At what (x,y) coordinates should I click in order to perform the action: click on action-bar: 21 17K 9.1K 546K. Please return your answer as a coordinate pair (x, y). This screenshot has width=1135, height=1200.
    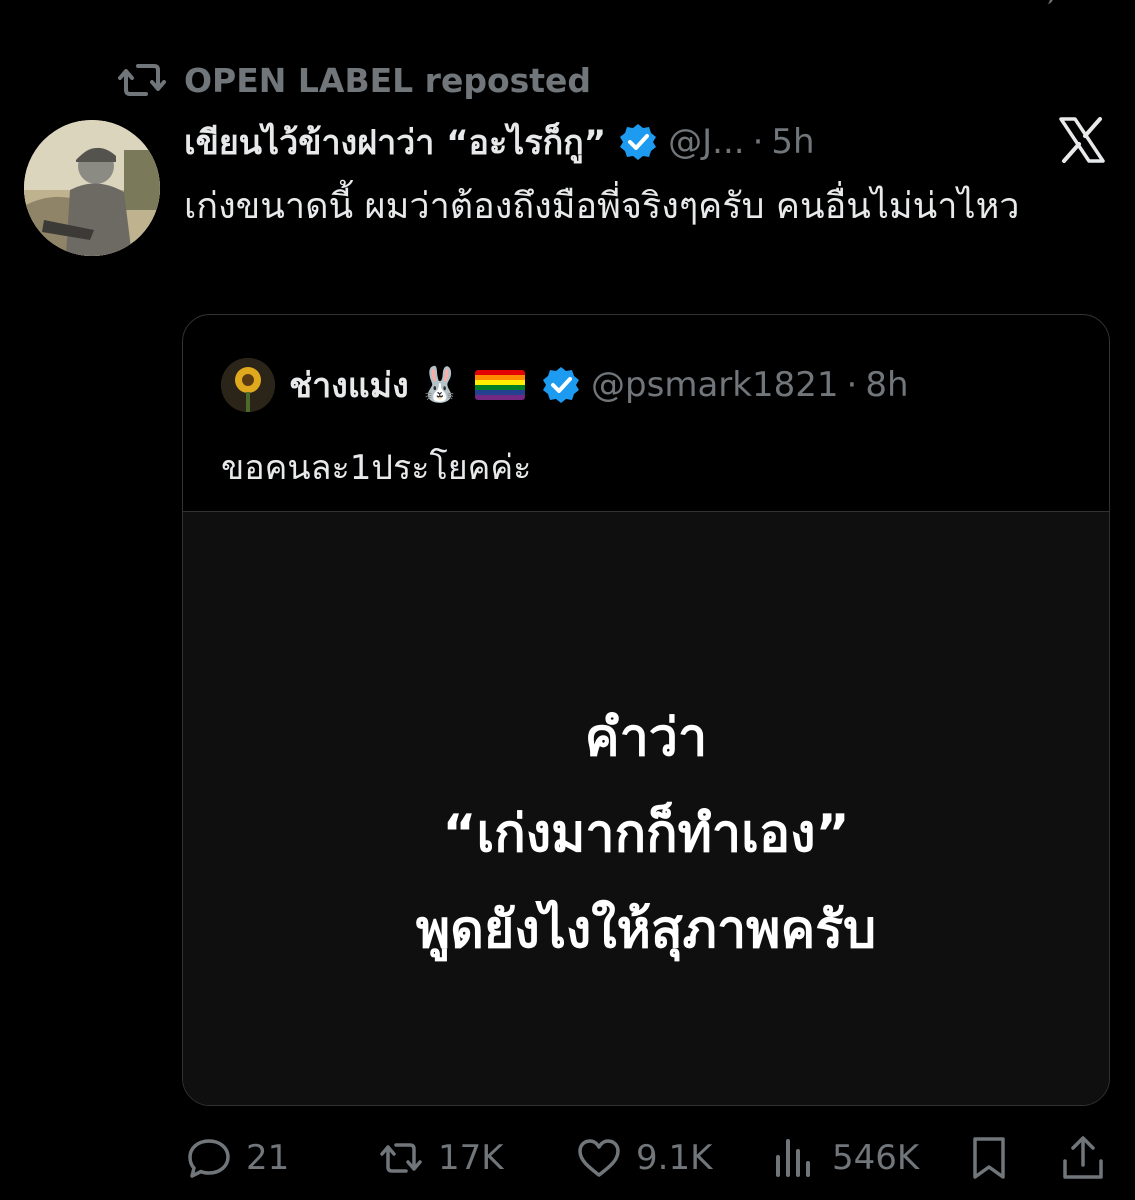
    Looking at the image, I should click on (567, 1158).